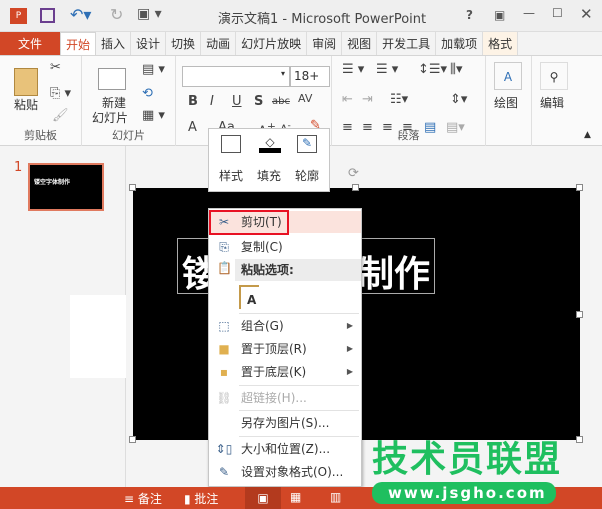  I want to click on save-icon, so click(47, 15).